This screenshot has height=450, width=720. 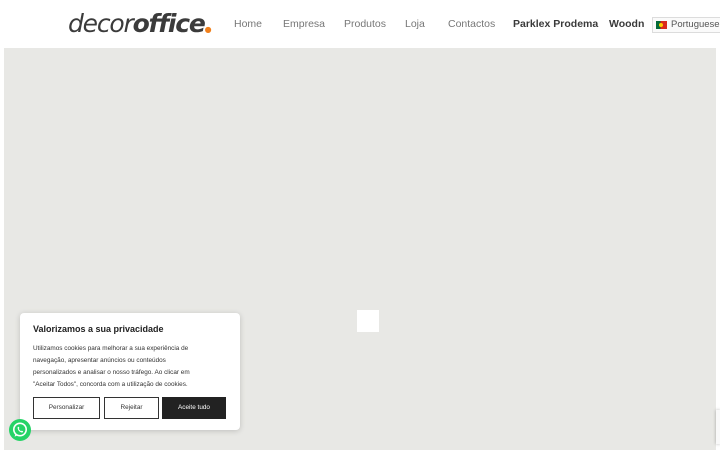 I want to click on language-selector: Portuguese, so click(x=686, y=25).